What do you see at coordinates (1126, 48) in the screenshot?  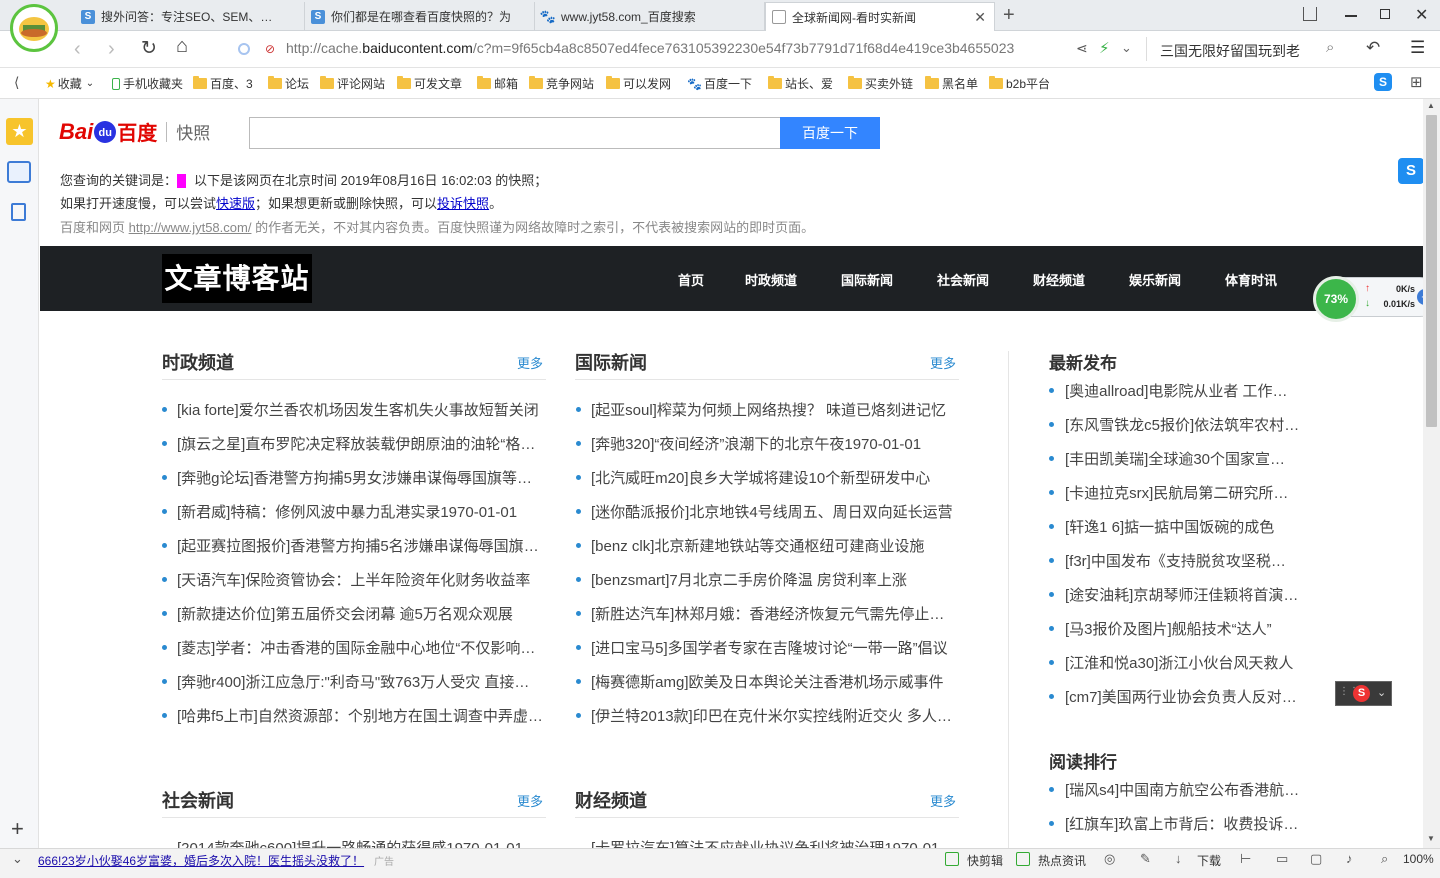 I see `chevron-down-icon: ⌄` at bounding box center [1126, 48].